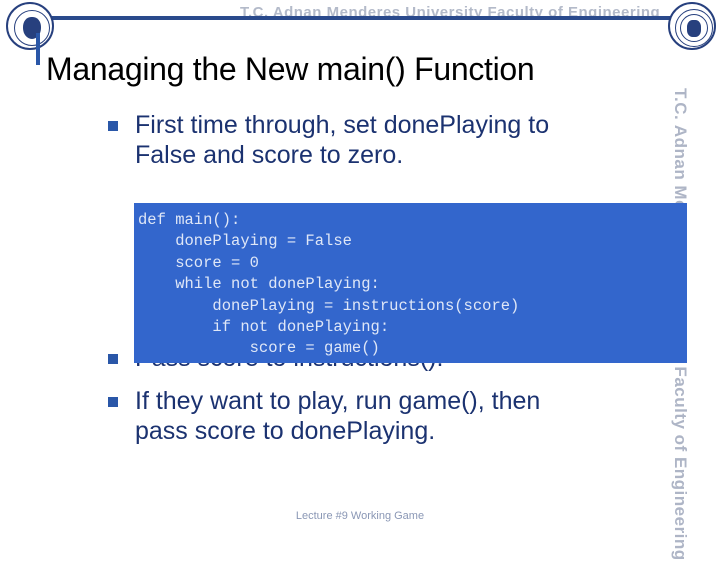 This screenshot has height=561, width=720. I want to click on header-divider-rule, so click(361, 18).